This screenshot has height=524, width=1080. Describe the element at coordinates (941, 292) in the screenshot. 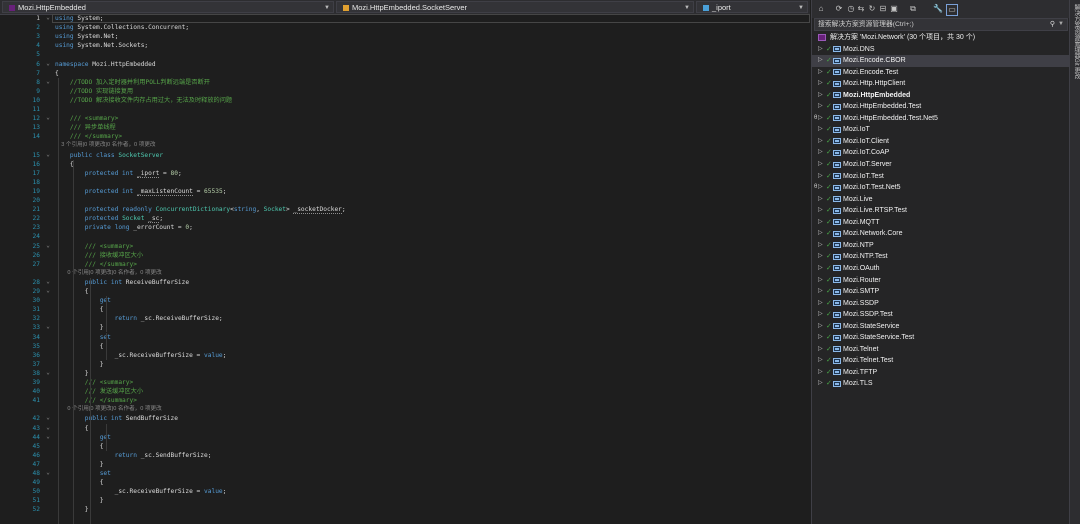

I see `project-node: ▷ ✓ Mozi.SMTP` at that location.